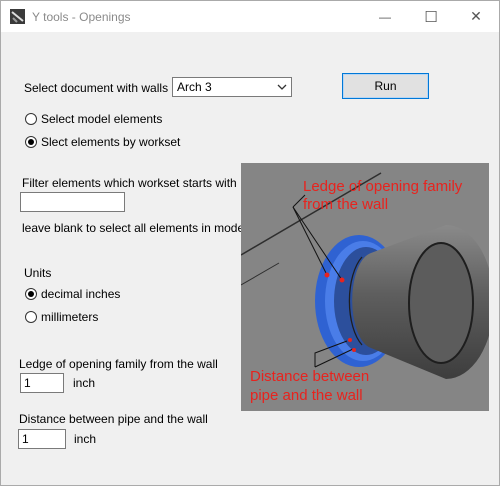 The image size is (500, 486). Describe the element at coordinates (383, 186) in the screenshot. I see `annotation-ledge-line1: Ledge of opening family` at that location.